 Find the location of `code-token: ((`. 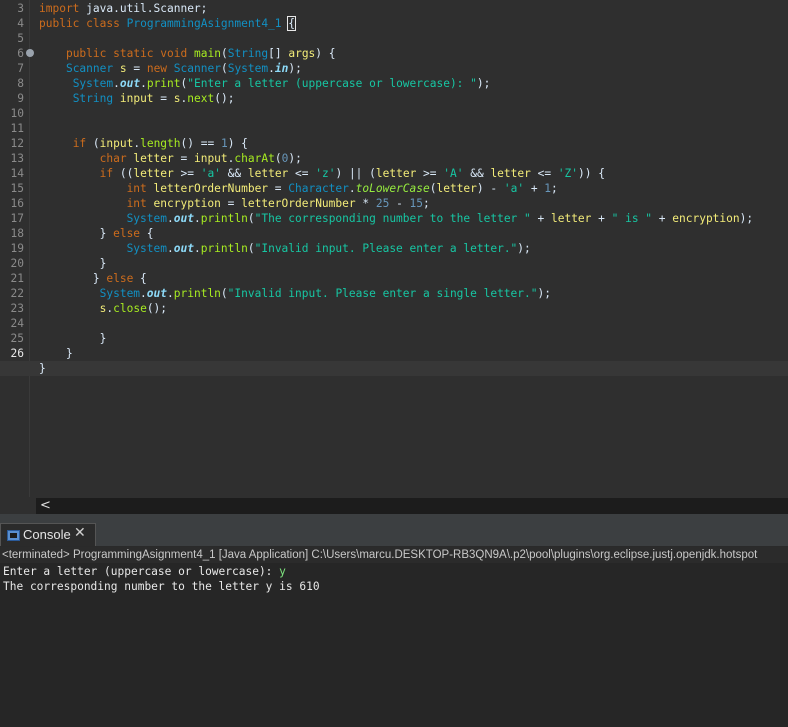

code-token: (( is located at coordinates (123, 173).